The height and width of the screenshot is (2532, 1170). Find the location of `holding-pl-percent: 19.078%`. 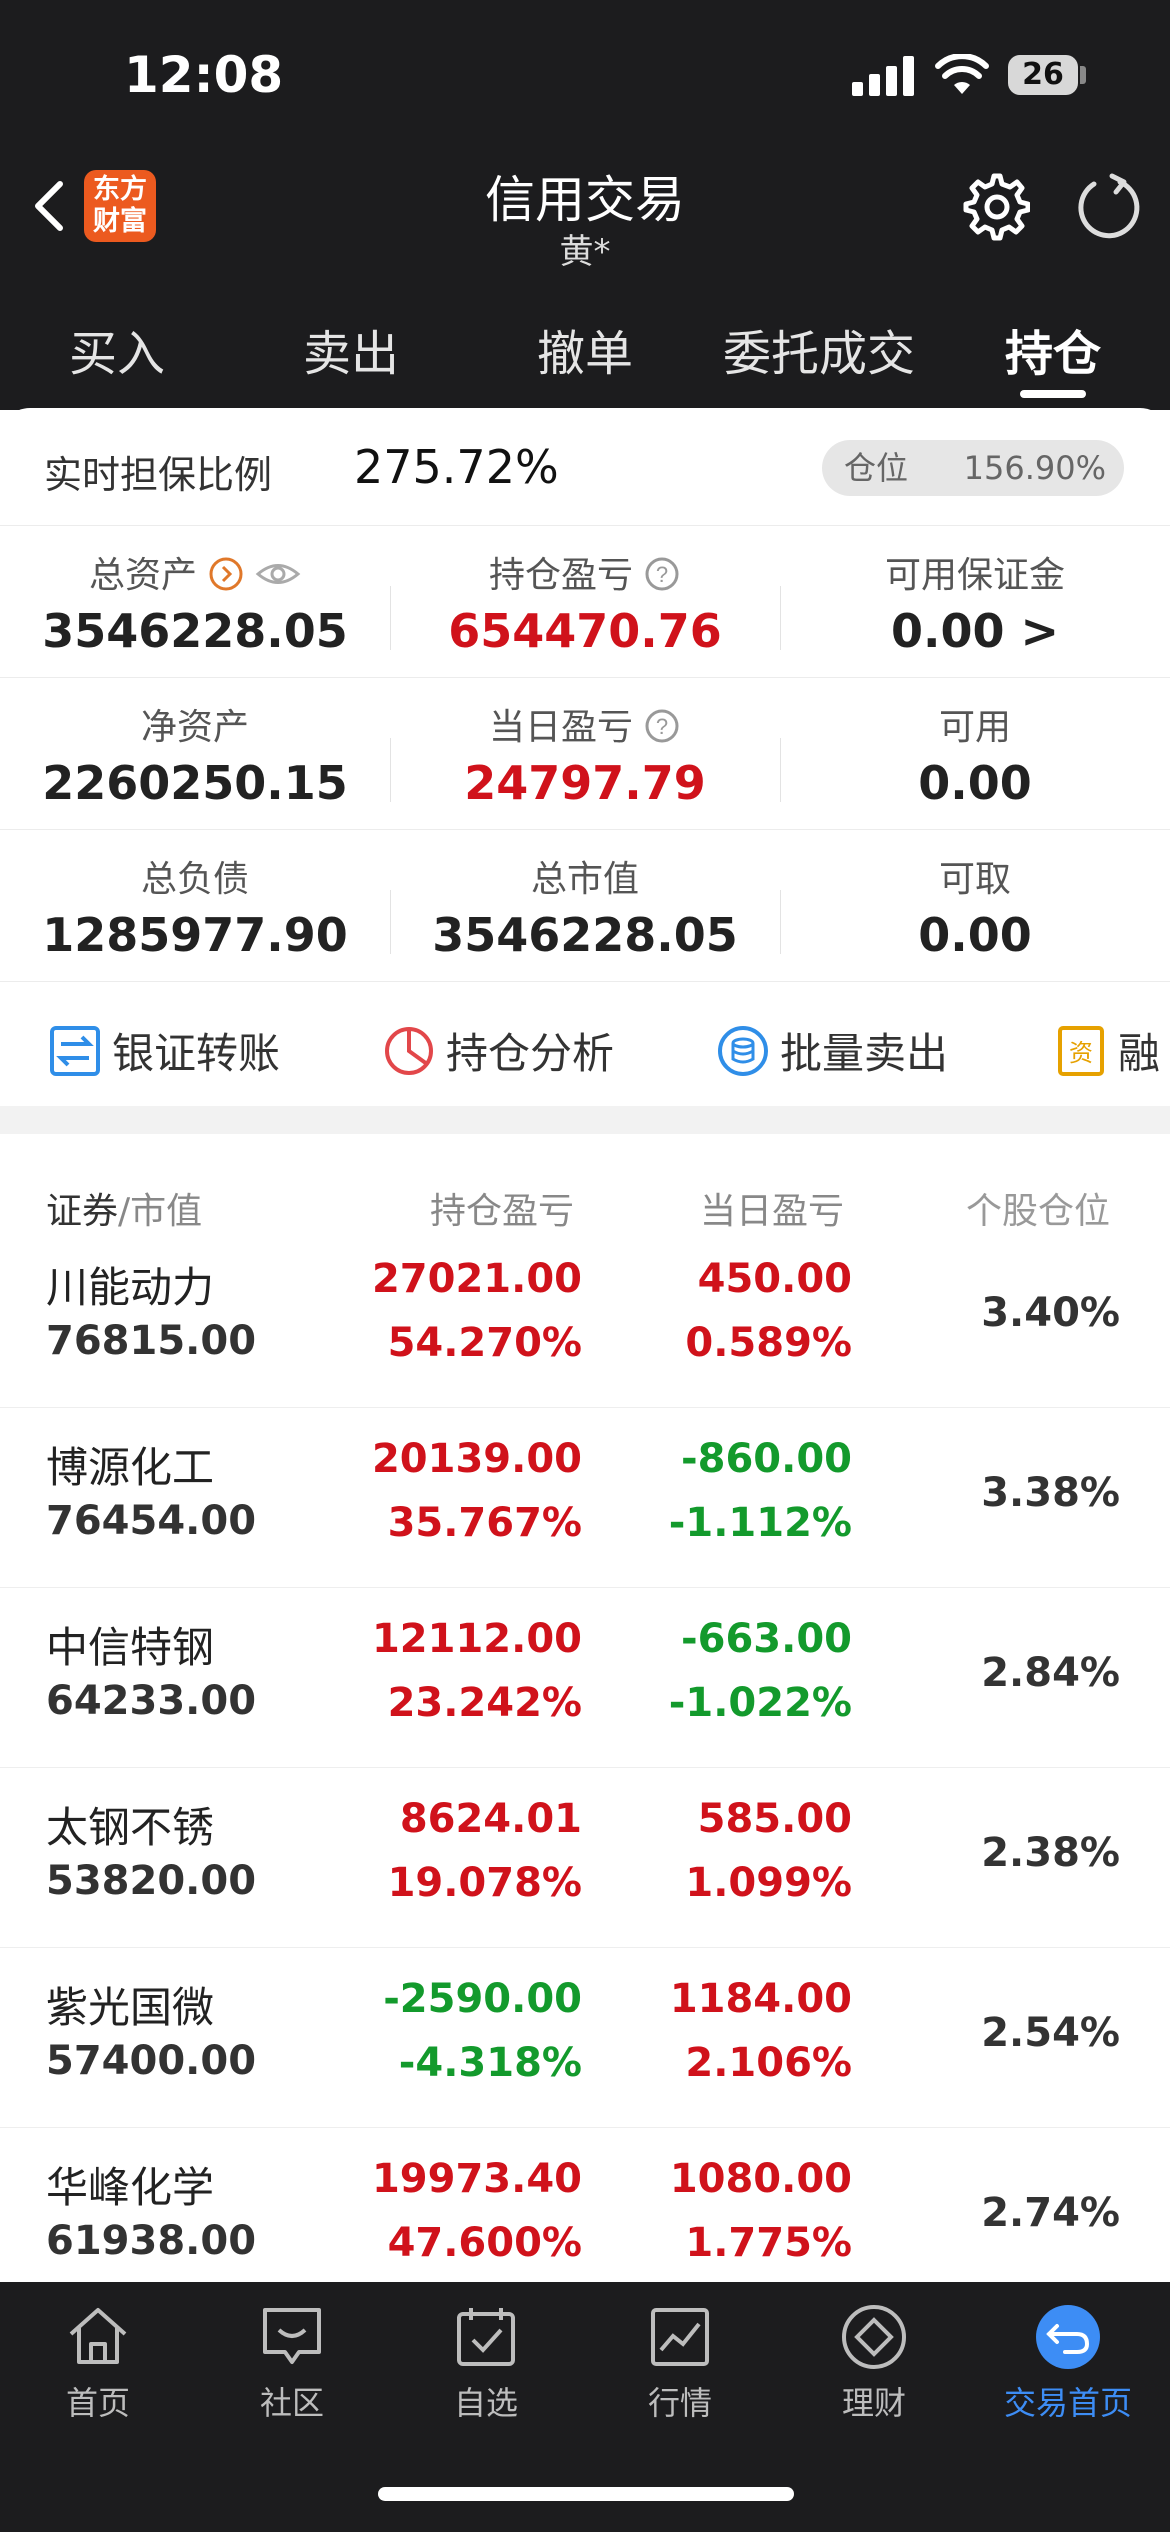

holding-pl-percent: 19.078% is located at coordinates (484, 1883).